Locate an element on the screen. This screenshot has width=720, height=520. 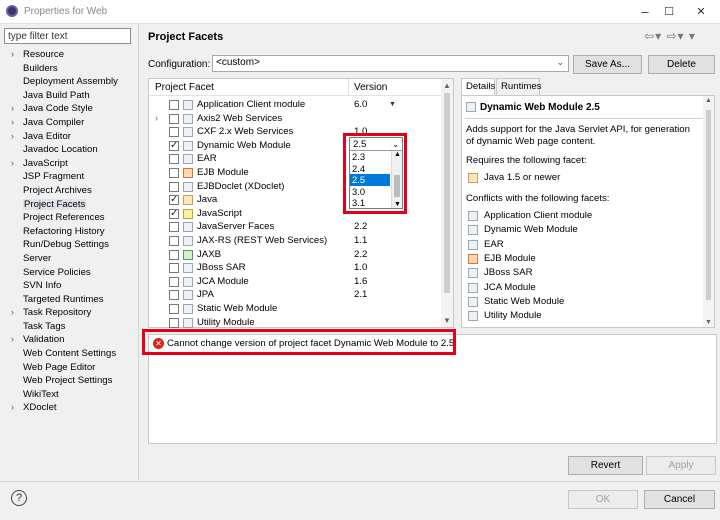
facet-row: JAXB 2.2 is located at coordinates (296, 255).